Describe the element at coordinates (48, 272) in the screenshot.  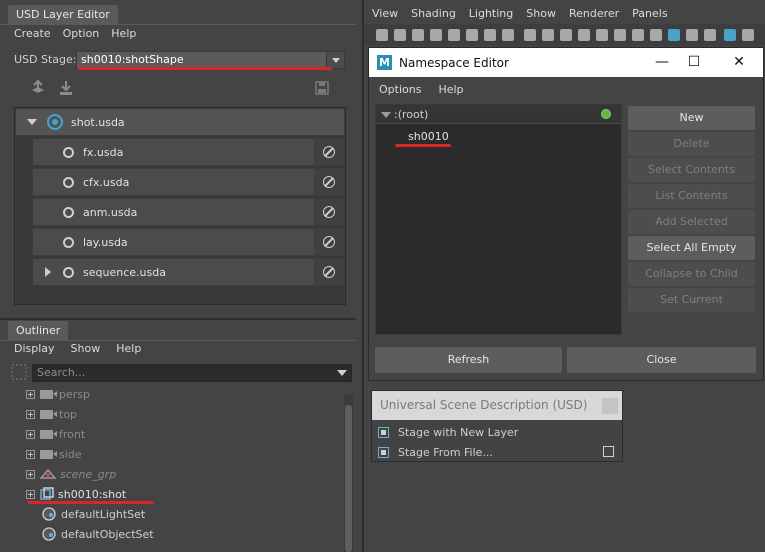
I see `expand-arrow-icon` at that location.